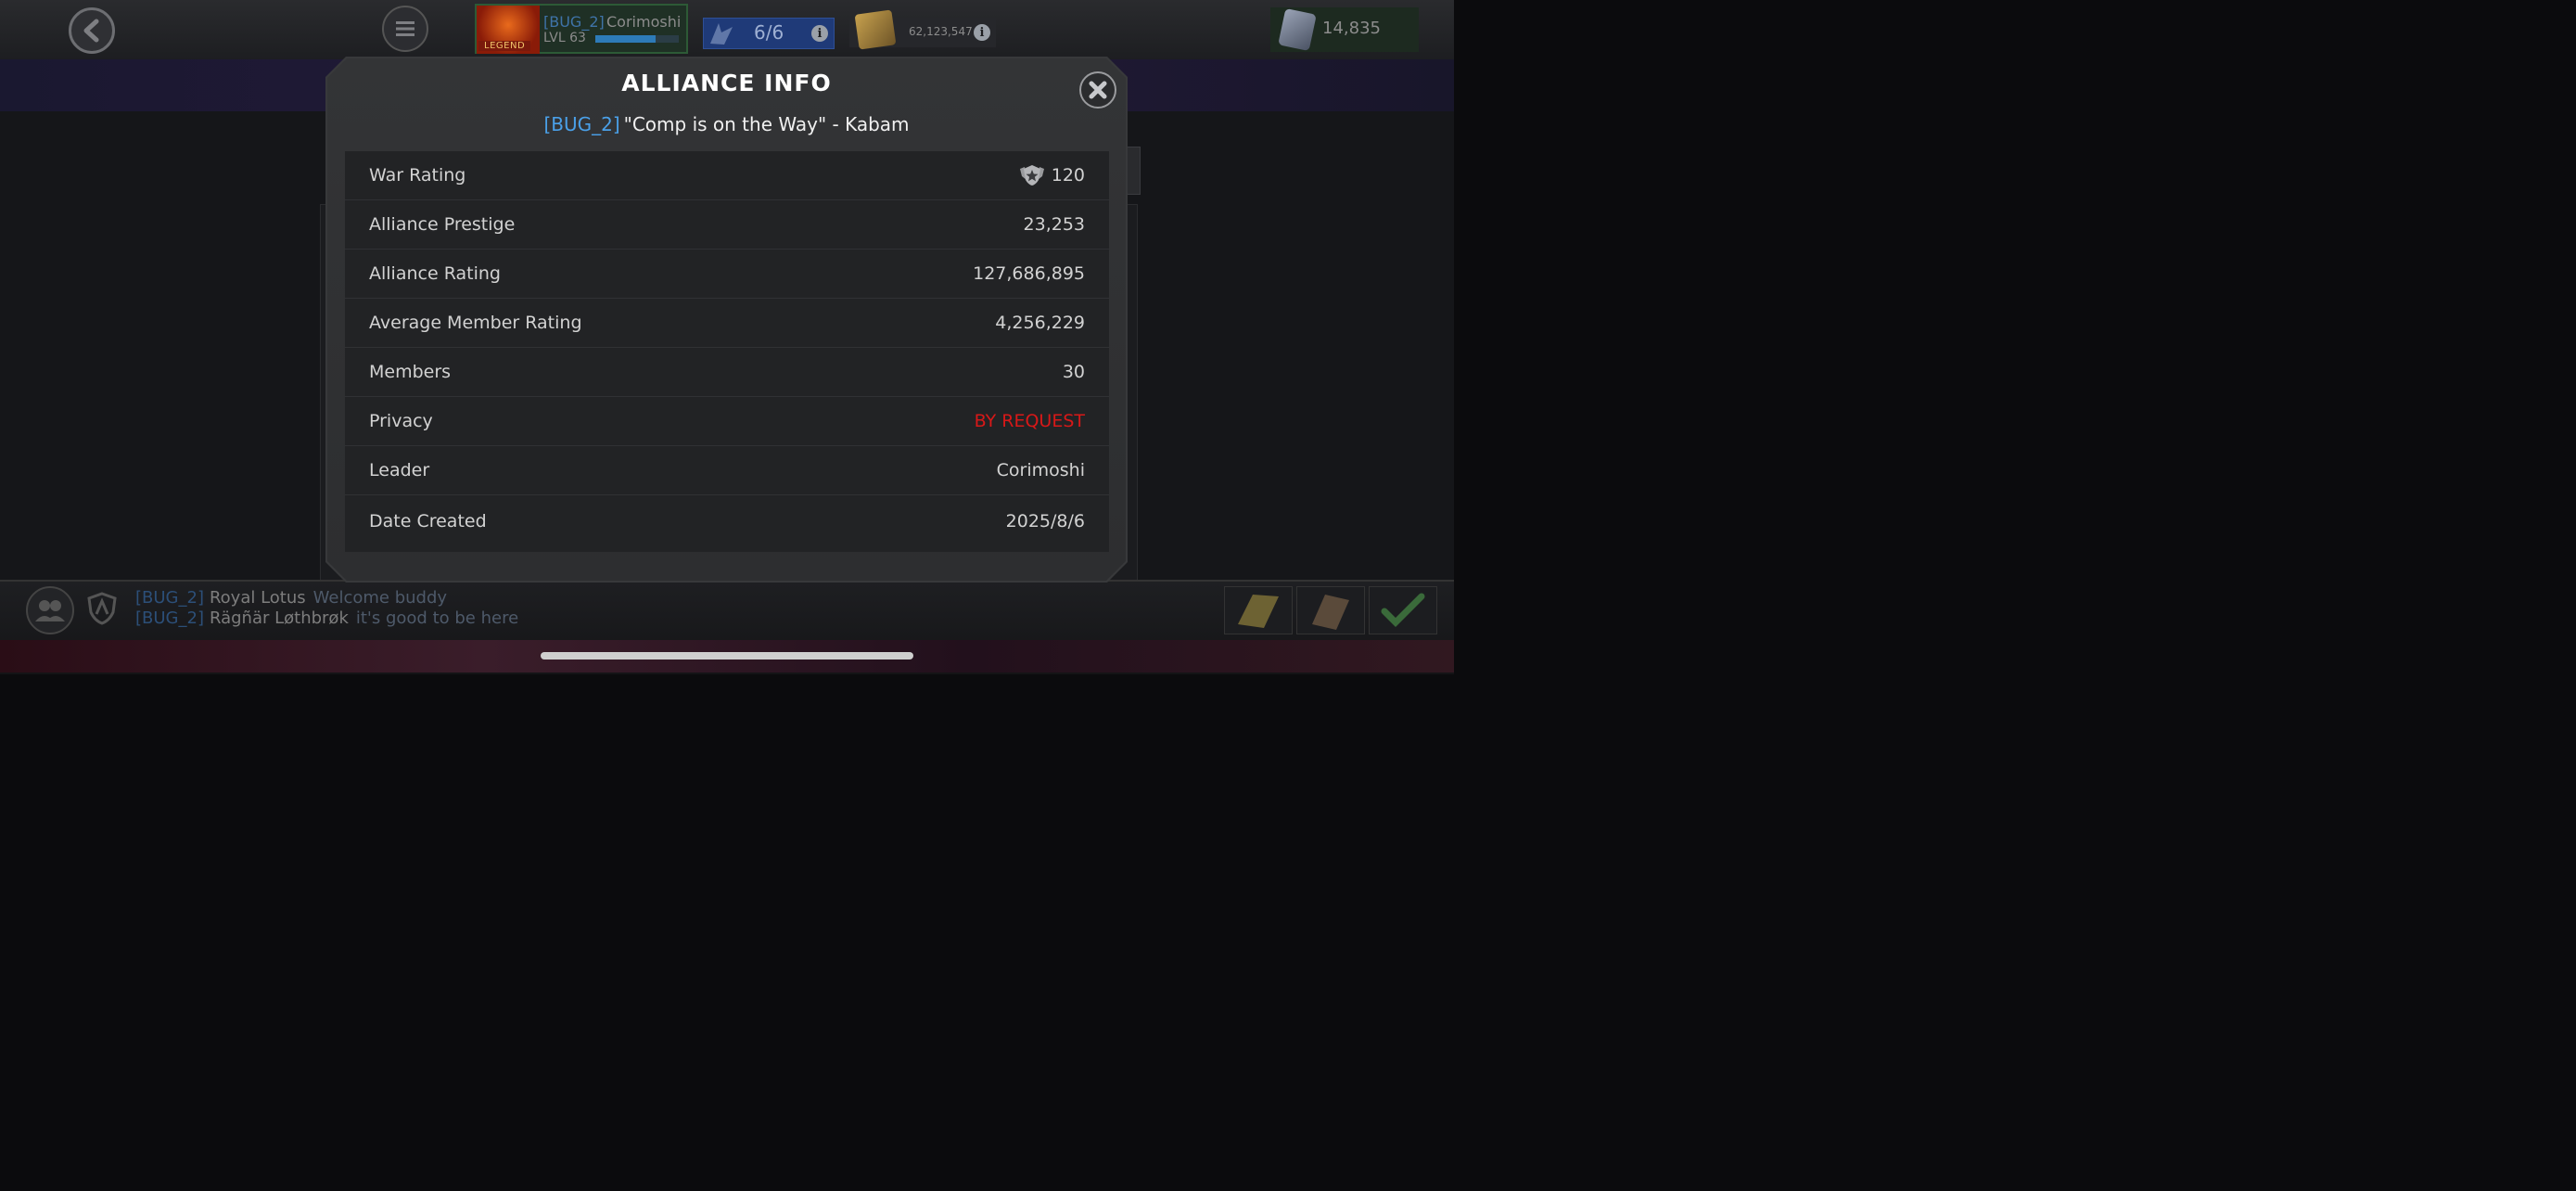  I want to click on menu-button, so click(405, 29).